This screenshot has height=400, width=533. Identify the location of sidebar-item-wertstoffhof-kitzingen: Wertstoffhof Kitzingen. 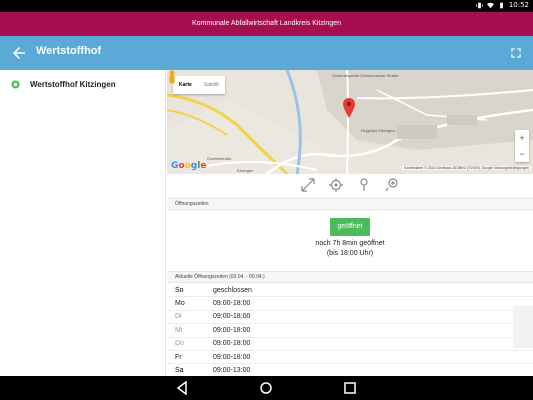
(83, 84).